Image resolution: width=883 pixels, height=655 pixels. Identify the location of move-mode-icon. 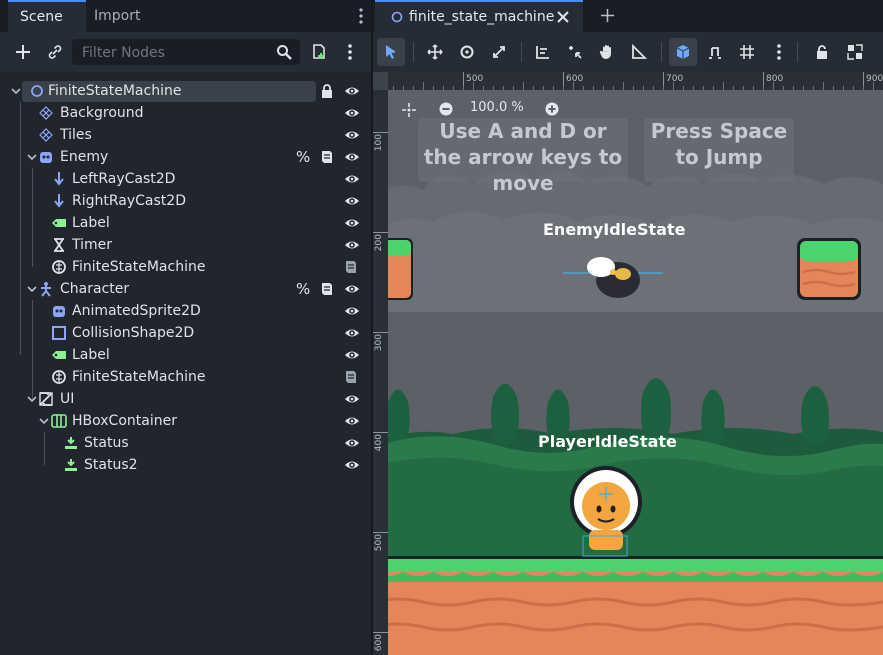
(435, 52).